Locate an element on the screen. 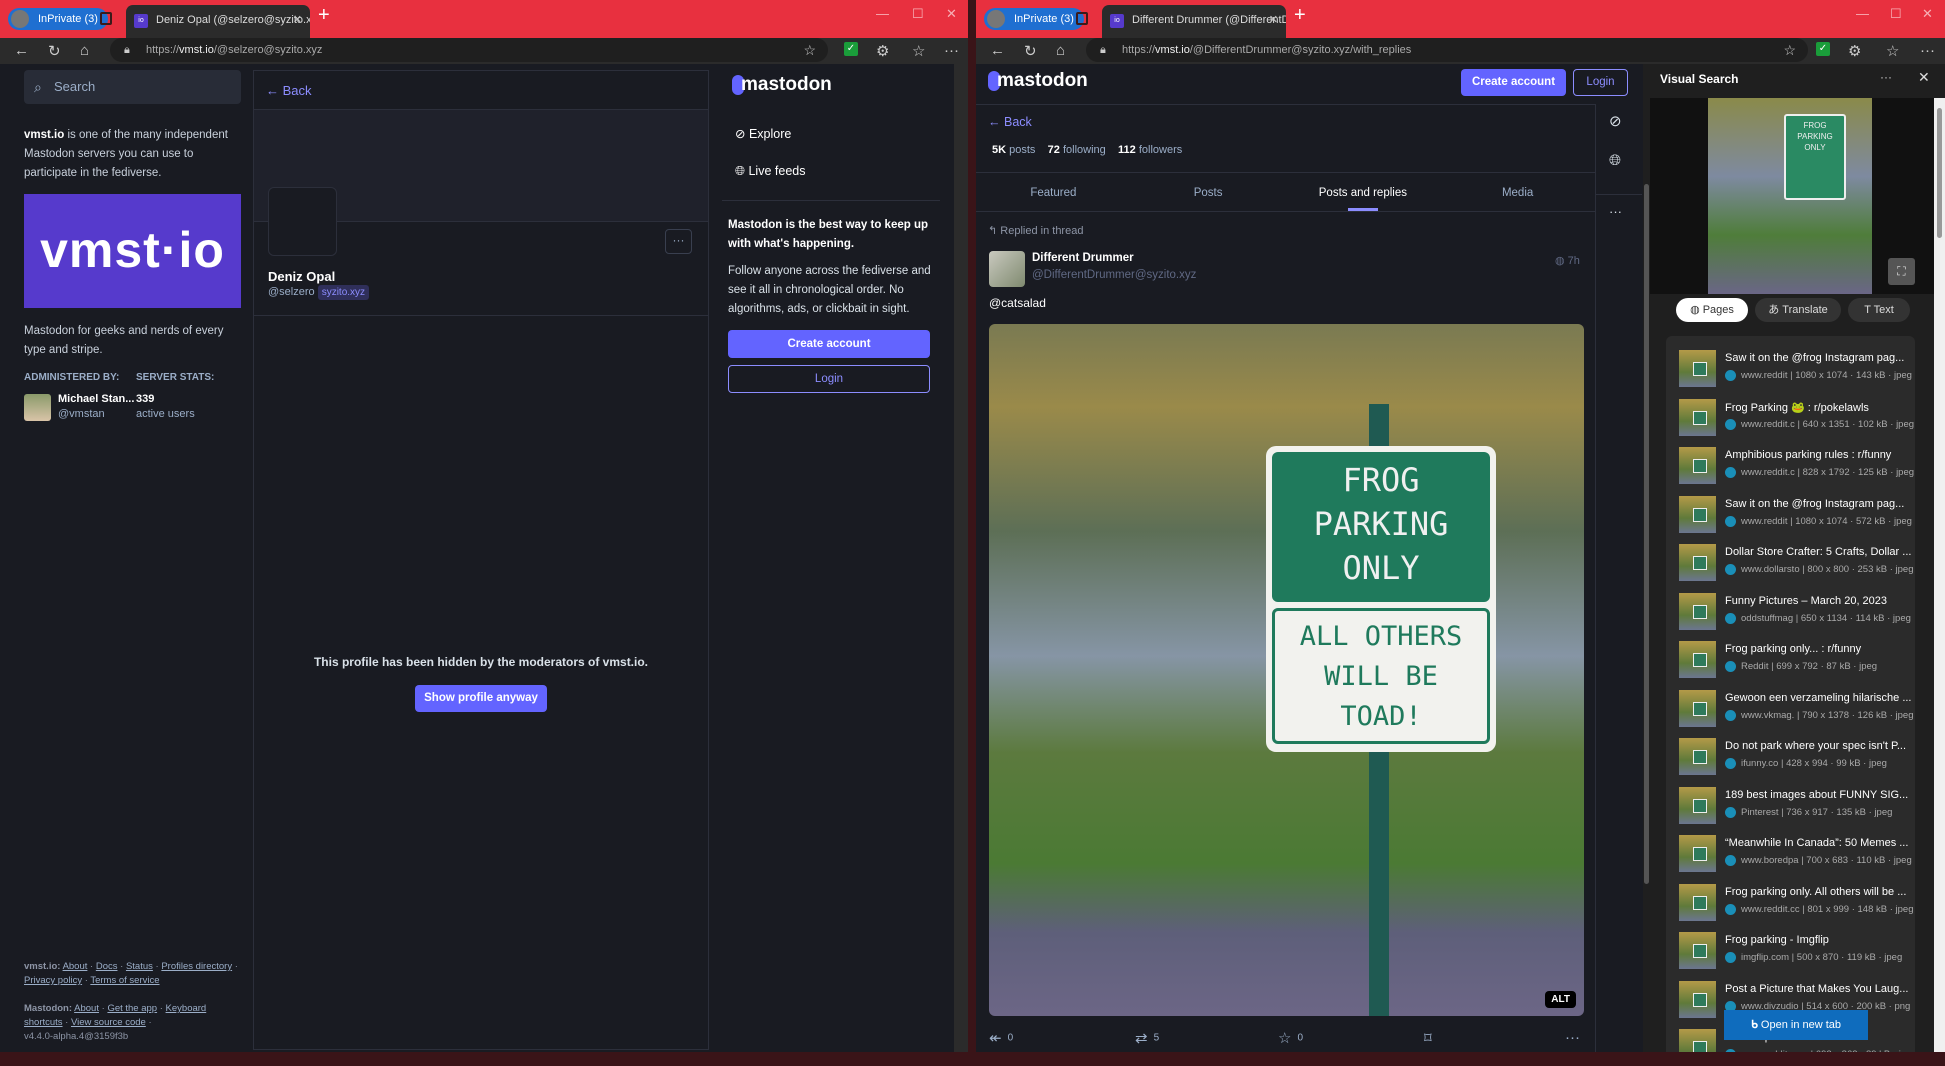 The width and height of the screenshot is (1945, 1066). mastodon-logo: mastodon is located at coordinates (782, 85).